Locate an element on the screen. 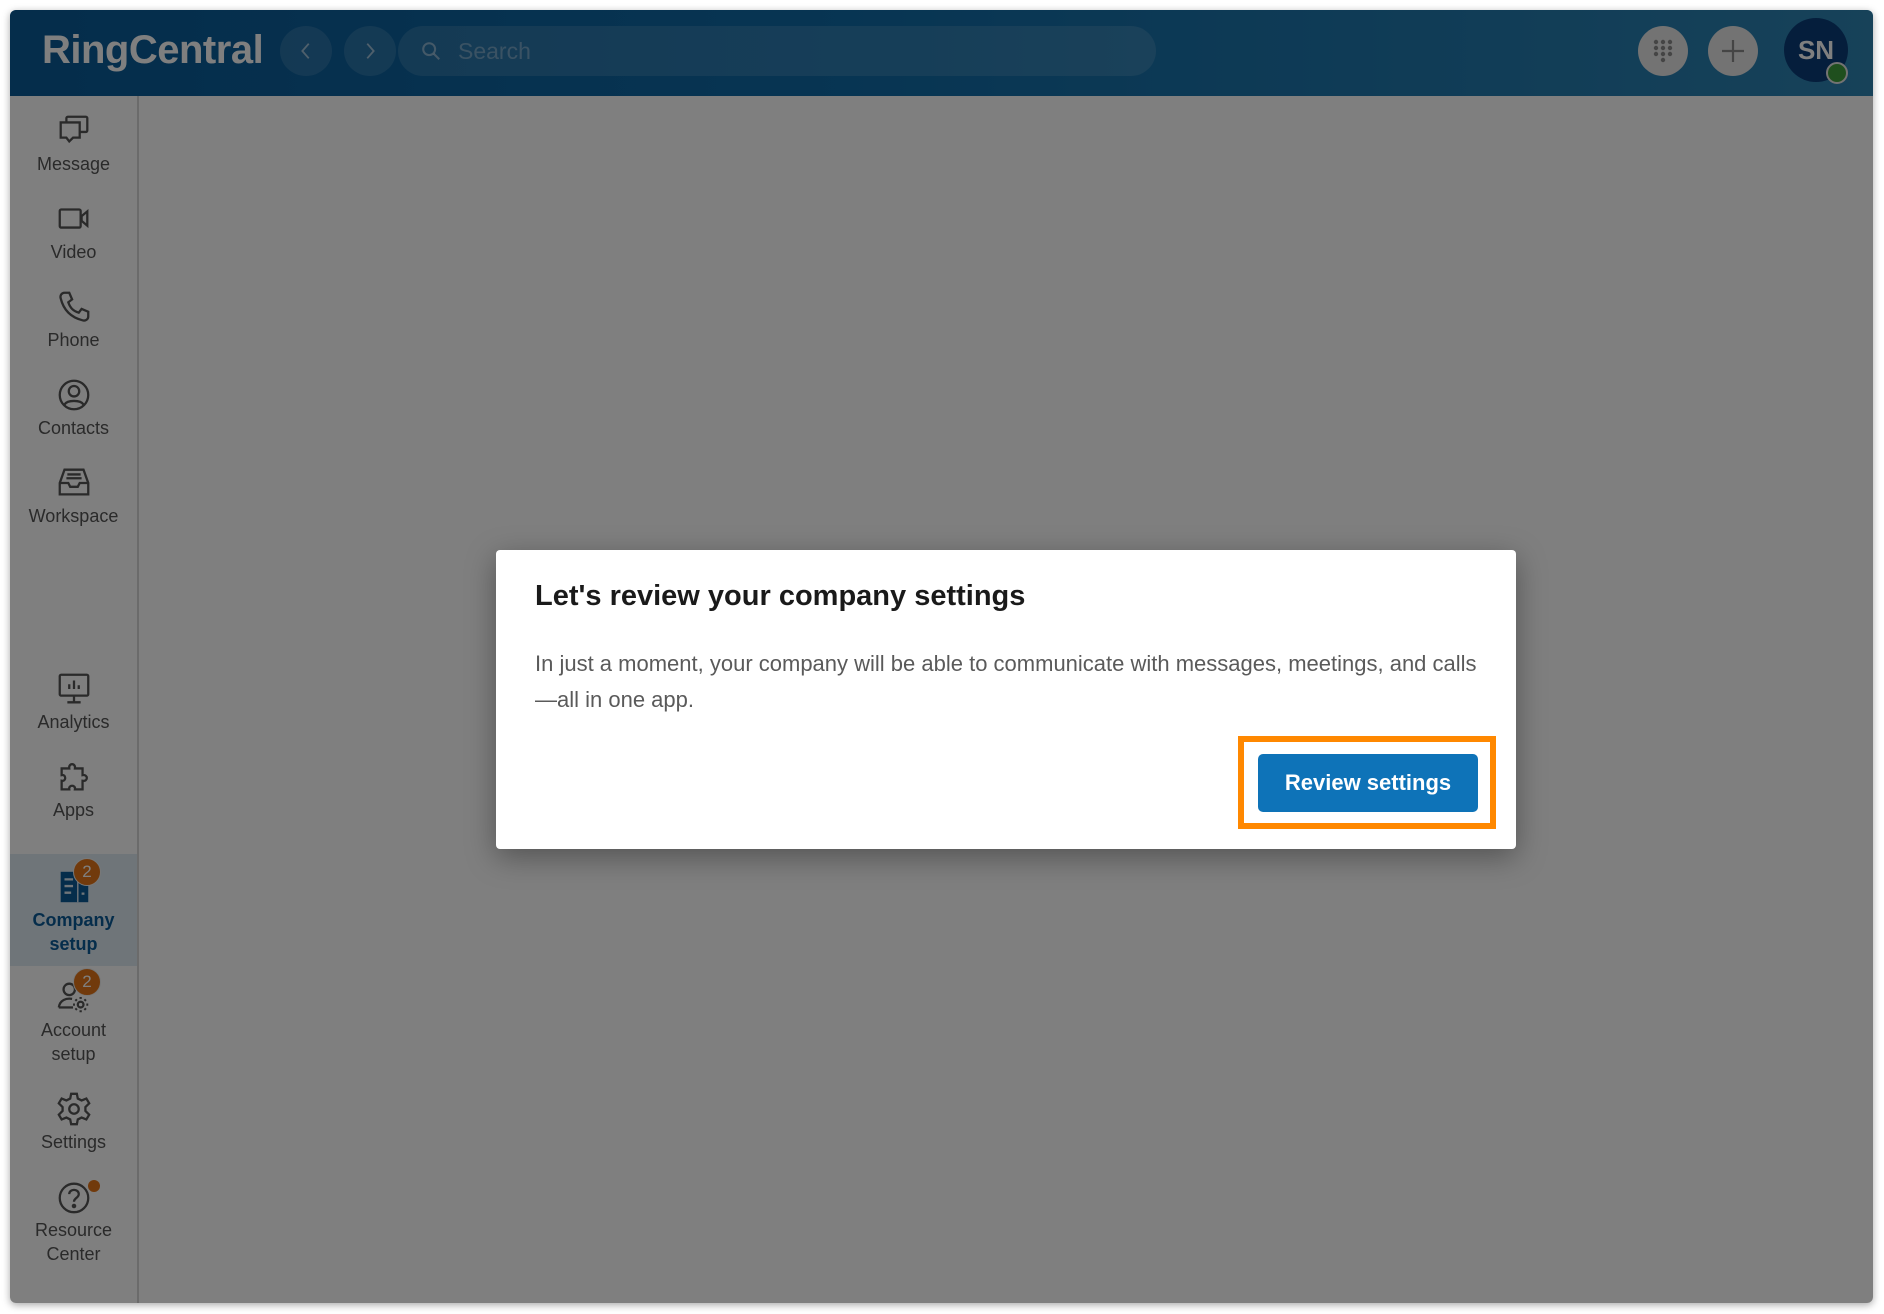 Image resolution: width=1884 pixels, height=1314 pixels. review-settings-button: Review settings is located at coordinates (1368, 783).